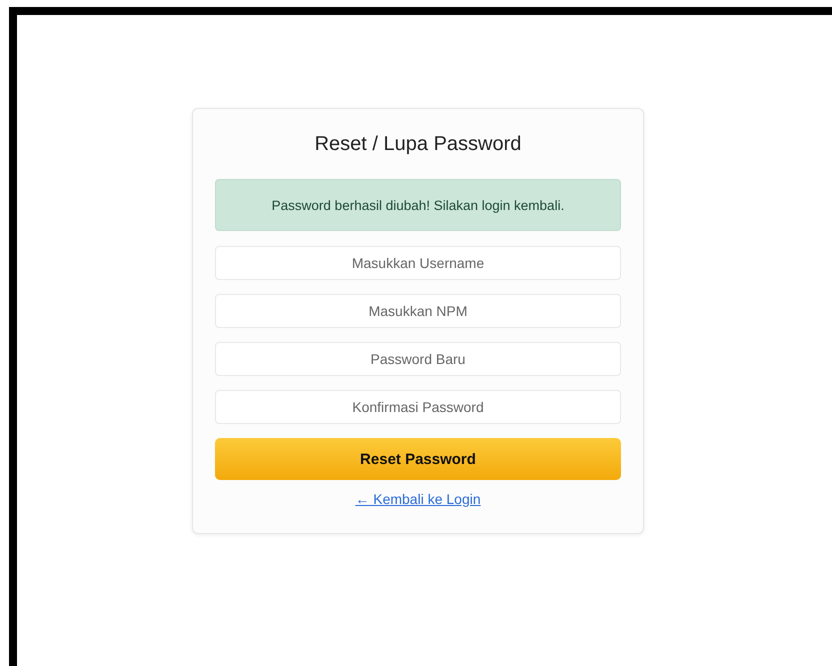 The width and height of the screenshot is (832, 666). Describe the element at coordinates (418, 311) in the screenshot. I see `input-field: Masukkan NPM` at that location.